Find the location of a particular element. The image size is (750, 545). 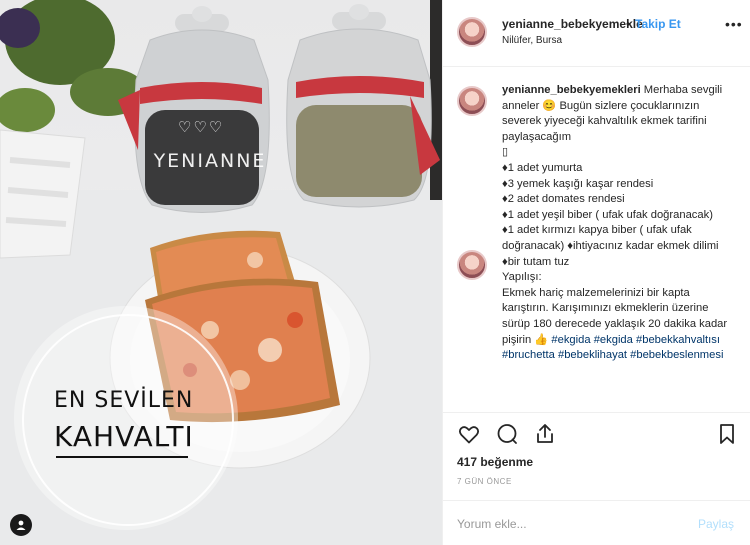

post-comment-button: Paylaş is located at coordinates (716, 524).